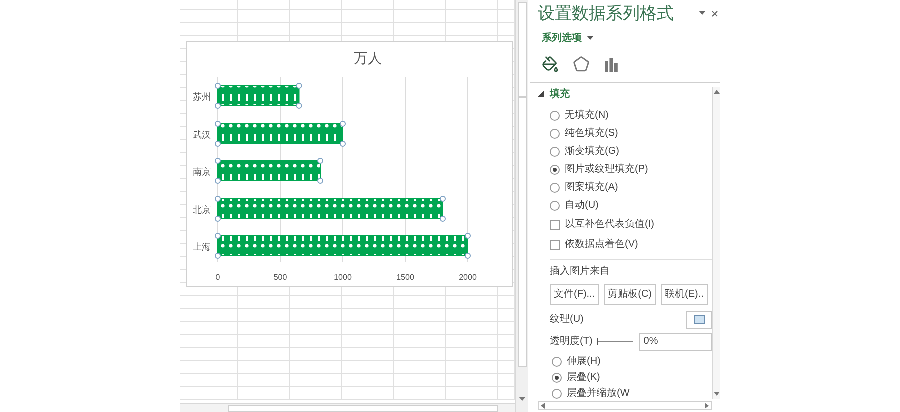 The height and width of the screenshot is (412, 900). What do you see at coordinates (582, 206) in the screenshot?
I see `radio-label: 自动(U)` at bounding box center [582, 206].